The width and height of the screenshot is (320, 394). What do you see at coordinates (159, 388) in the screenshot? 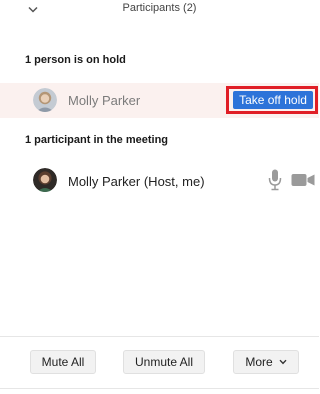
I see `bottom-divider` at bounding box center [159, 388].